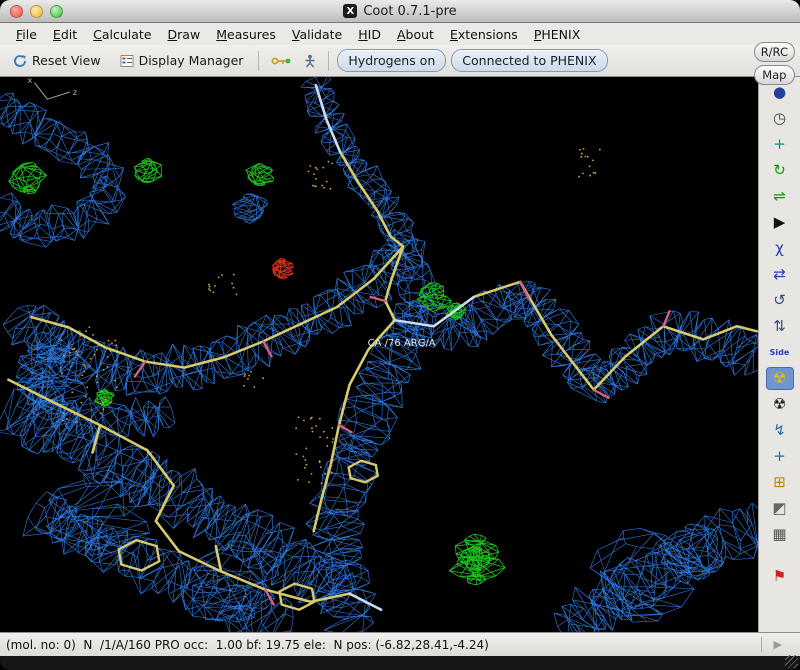 This screenshot has height=670, width=800. I want to click on menu-item-hid: HID, so click(369, 34).